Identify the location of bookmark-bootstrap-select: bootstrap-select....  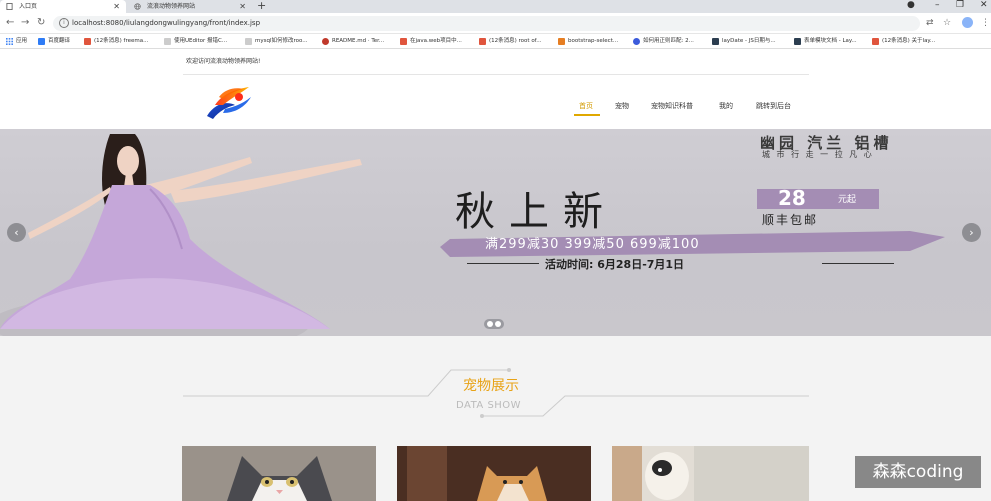
(588, 41).